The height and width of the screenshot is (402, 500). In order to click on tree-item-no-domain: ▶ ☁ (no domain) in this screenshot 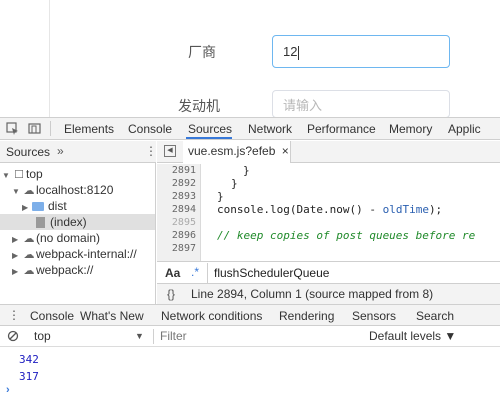, I will do `click(56, 238)`.